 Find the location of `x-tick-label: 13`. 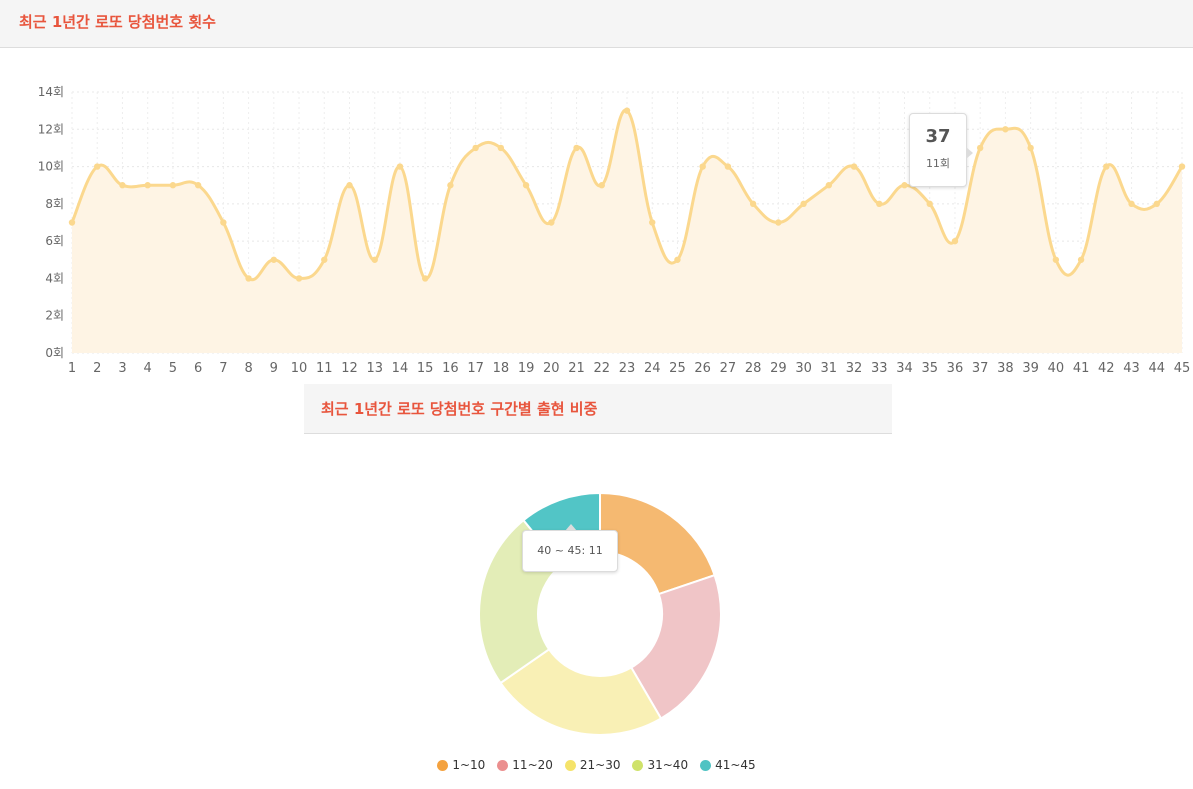

x-tick-label: 13 is located at coordinates (374, 368).